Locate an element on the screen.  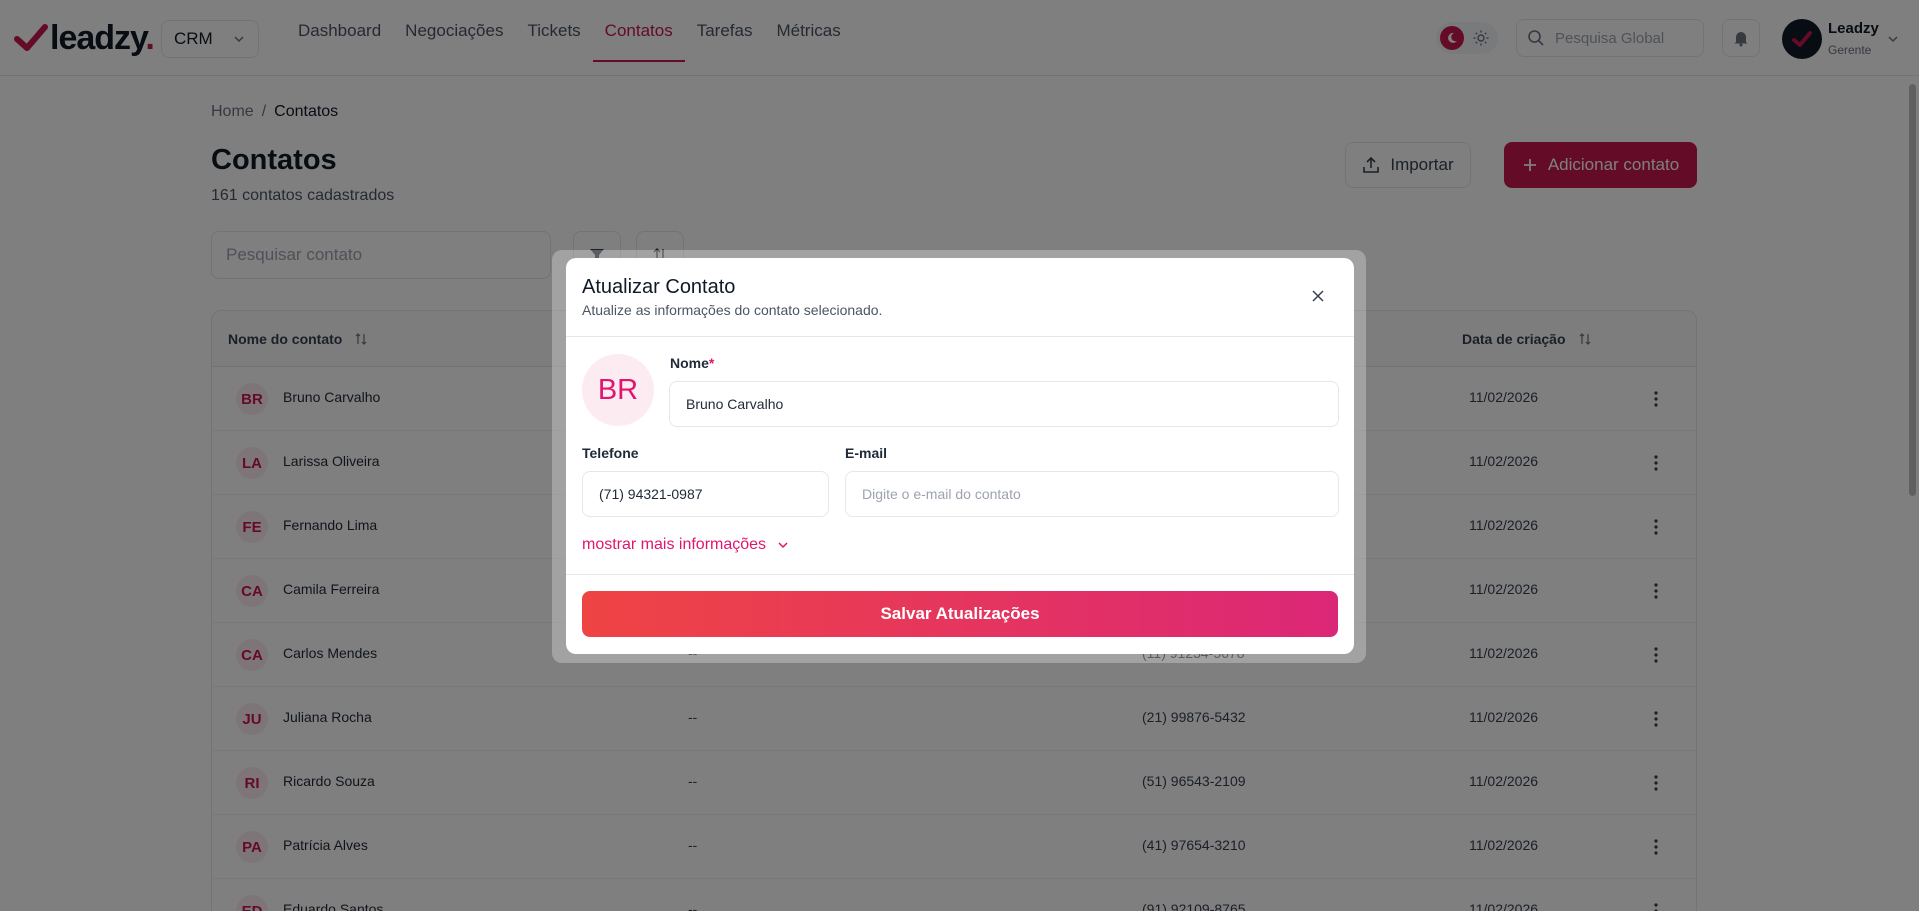
required-mark: * is located at coordinates (711, 363).